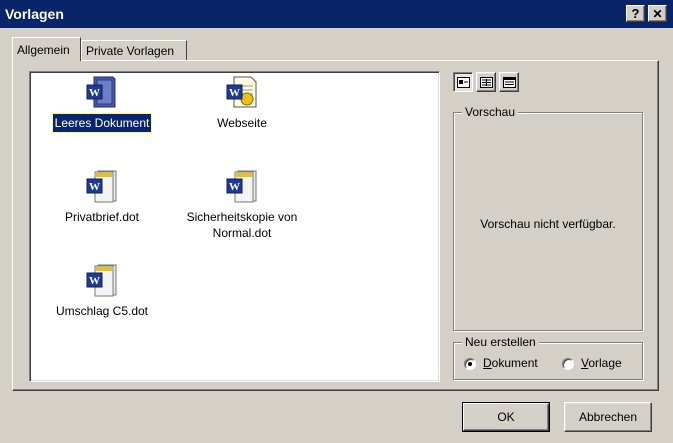 The width and height of the screenshot is (673, 443). I want to click on tab-private-vorlagen-label: Private Vorlagen, so click(130, 50).